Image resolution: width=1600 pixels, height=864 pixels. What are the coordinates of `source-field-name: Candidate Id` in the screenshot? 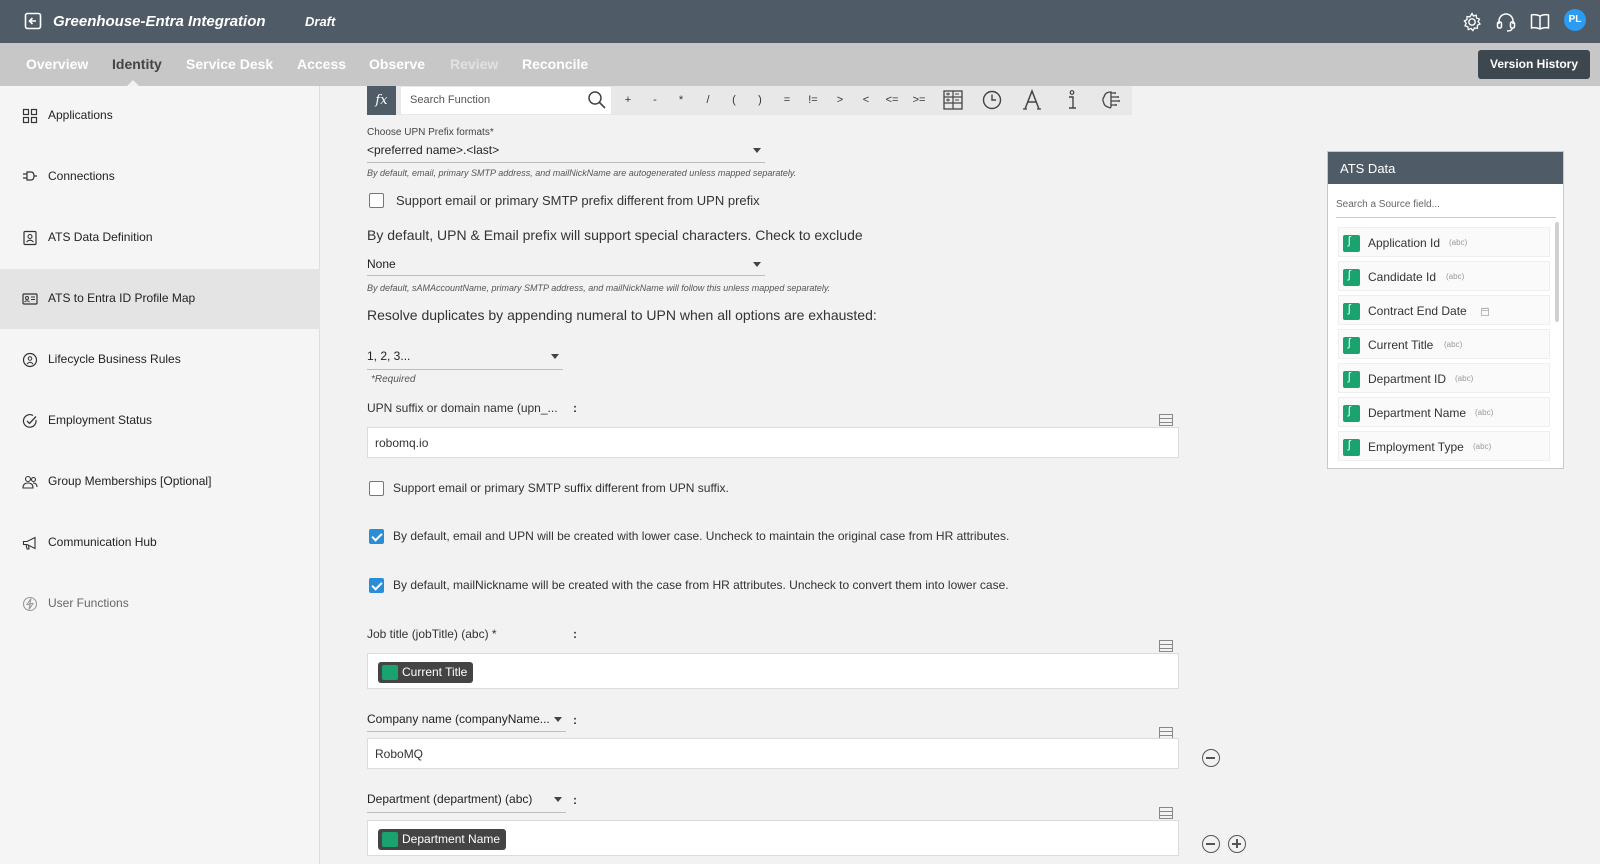 It's located at (1402, 277).